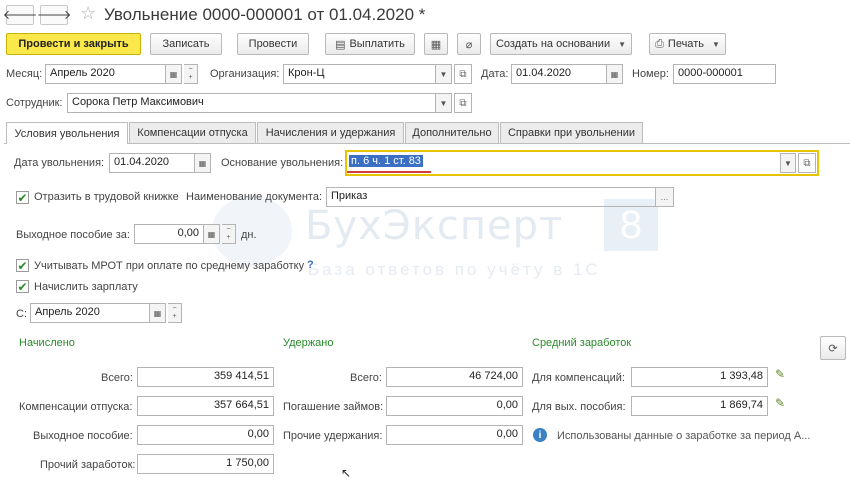 The image size is (850, 480). I want to click on avg-comp-field: 1 393,48, so click(699, 377).